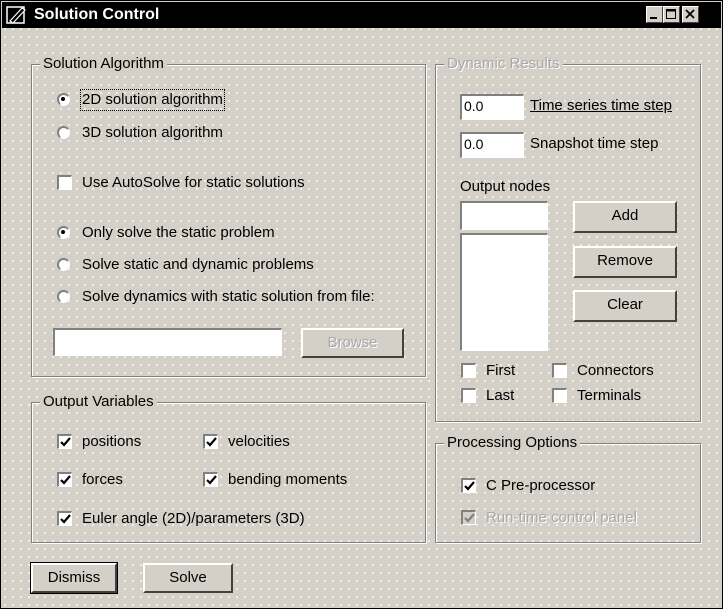  I want to click on checkbox-label: positions, so click(112, 441).